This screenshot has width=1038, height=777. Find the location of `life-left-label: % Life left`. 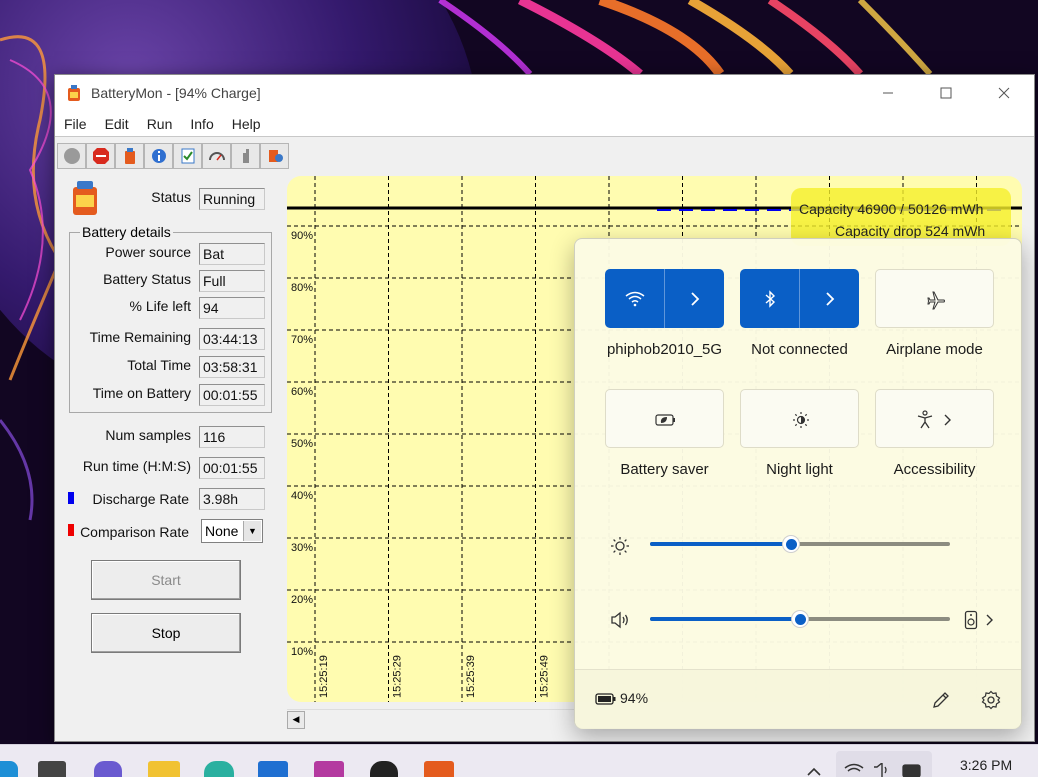

life-left-label: % Life left is located at coordinates (160, 306).